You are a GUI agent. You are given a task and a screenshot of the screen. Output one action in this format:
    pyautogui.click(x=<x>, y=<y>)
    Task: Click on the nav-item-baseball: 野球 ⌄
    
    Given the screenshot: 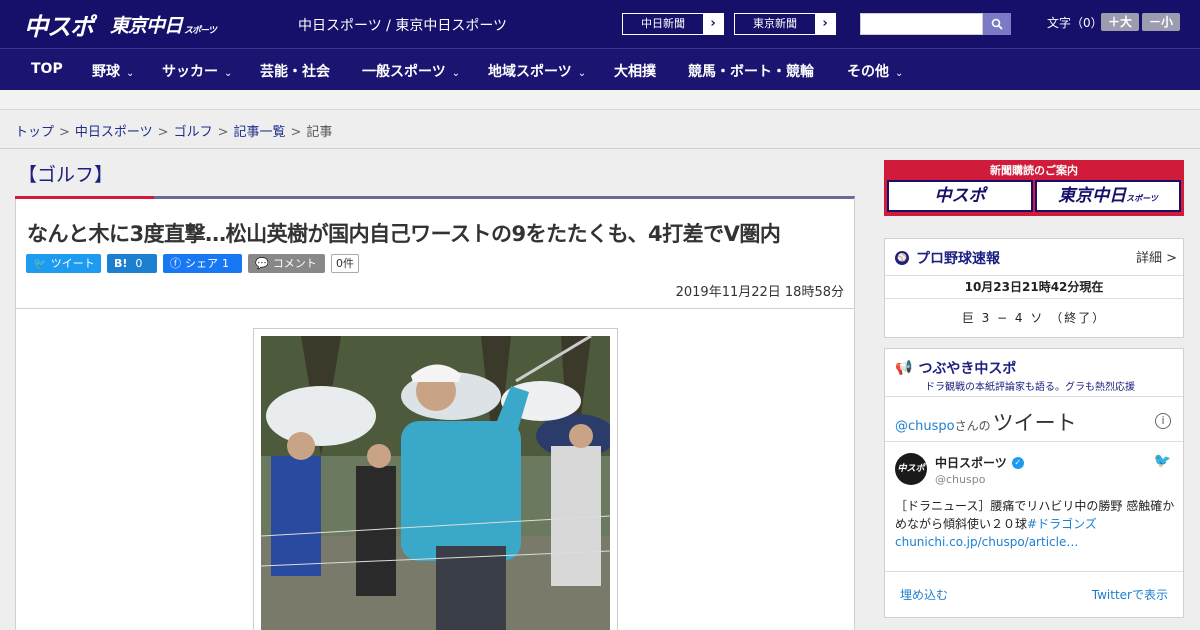 What is the action you would take?
    pyautogui.click(x=113, y=71)
    